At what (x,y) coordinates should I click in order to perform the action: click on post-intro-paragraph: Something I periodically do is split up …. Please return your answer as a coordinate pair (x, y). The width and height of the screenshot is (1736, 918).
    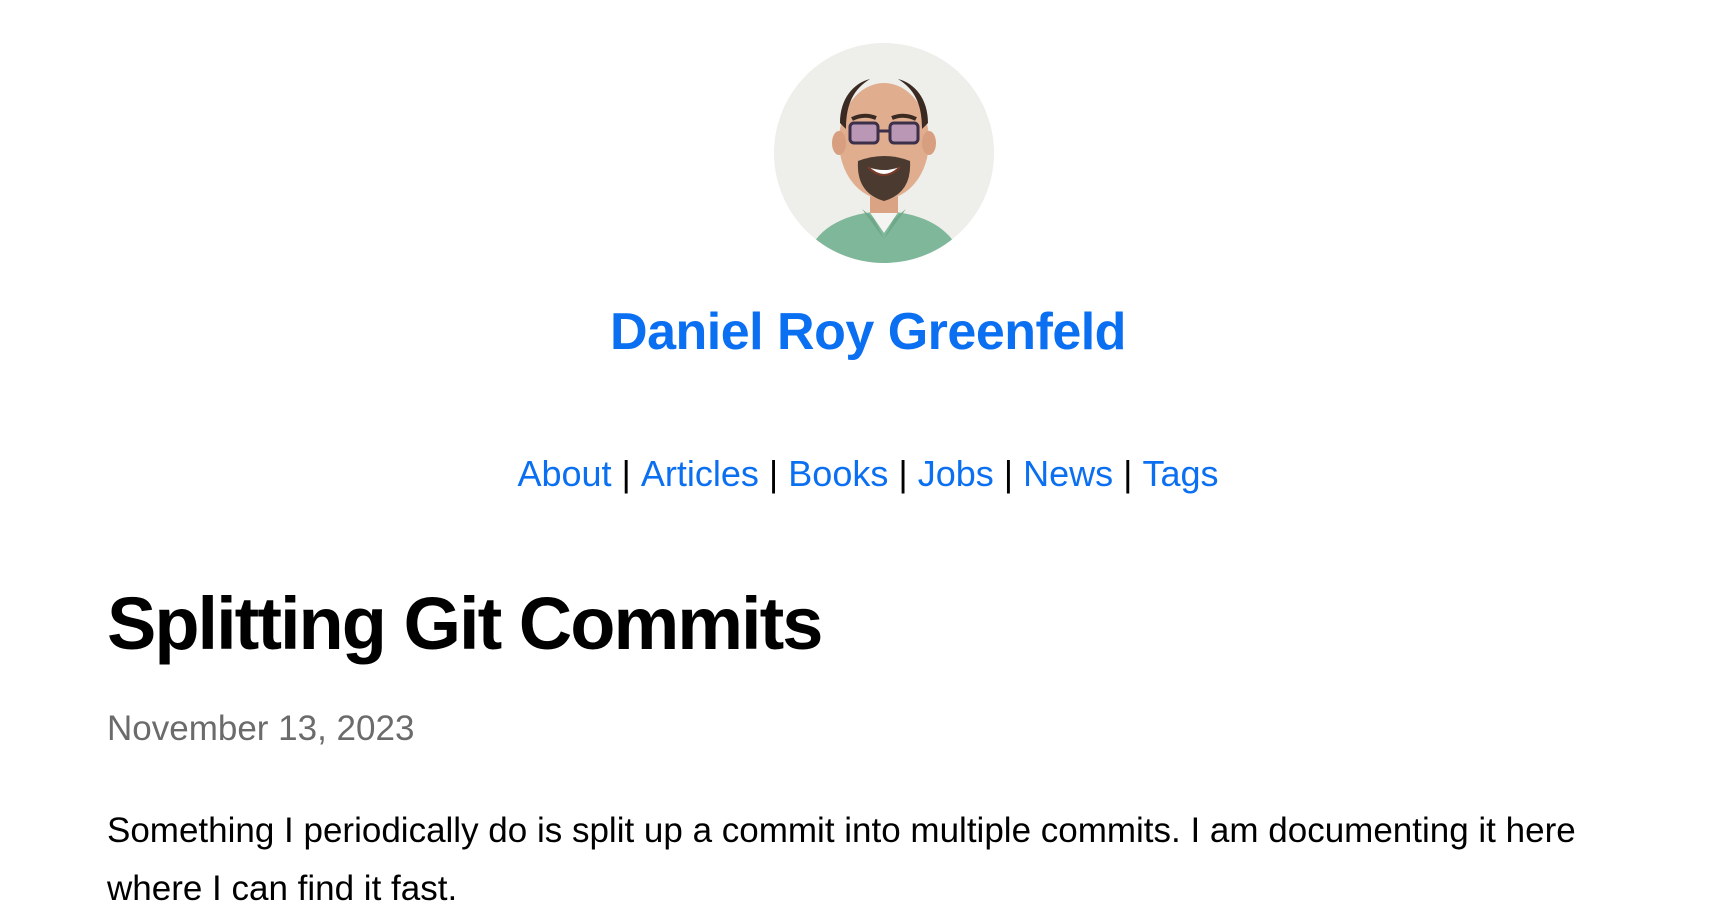
    Looking at the image, I should click on (841, 859).